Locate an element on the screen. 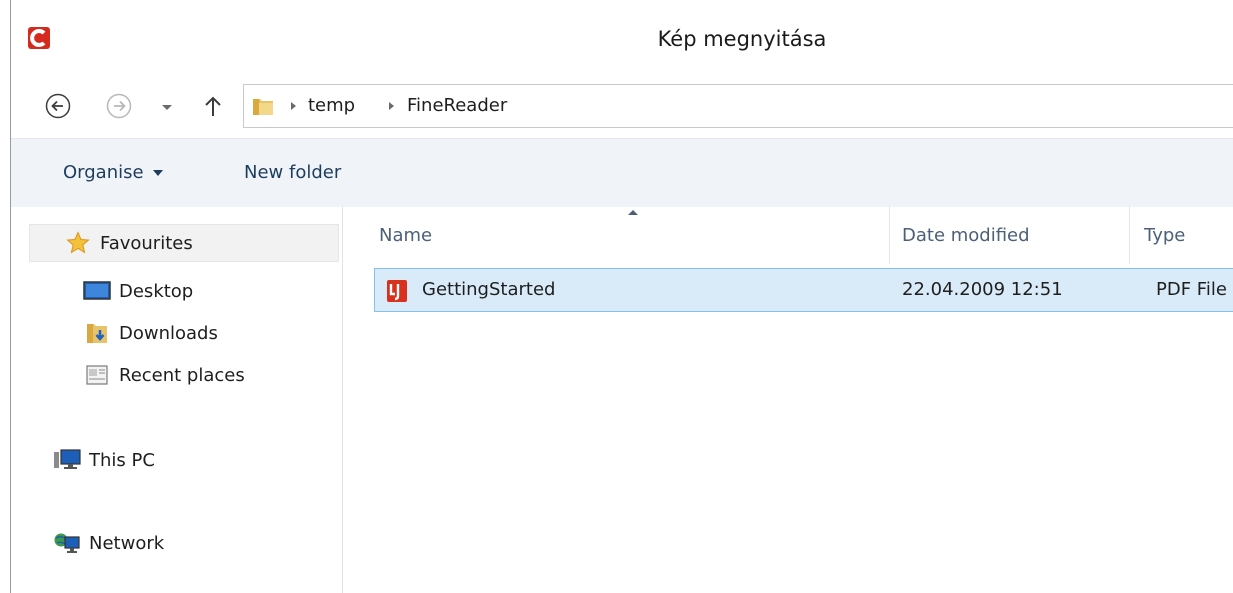  recent-places-icon is located at coordinates (97, 375).